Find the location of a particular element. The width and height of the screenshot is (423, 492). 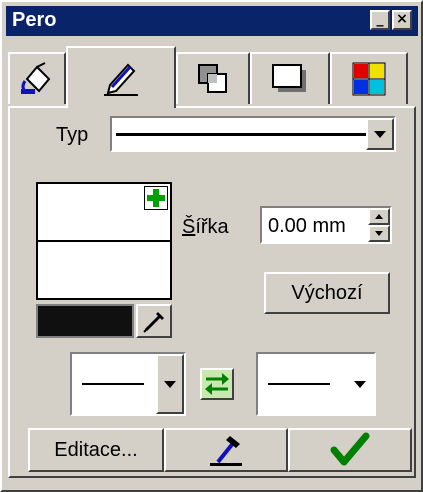

color-picker-button is located at coordinates (154, 321).